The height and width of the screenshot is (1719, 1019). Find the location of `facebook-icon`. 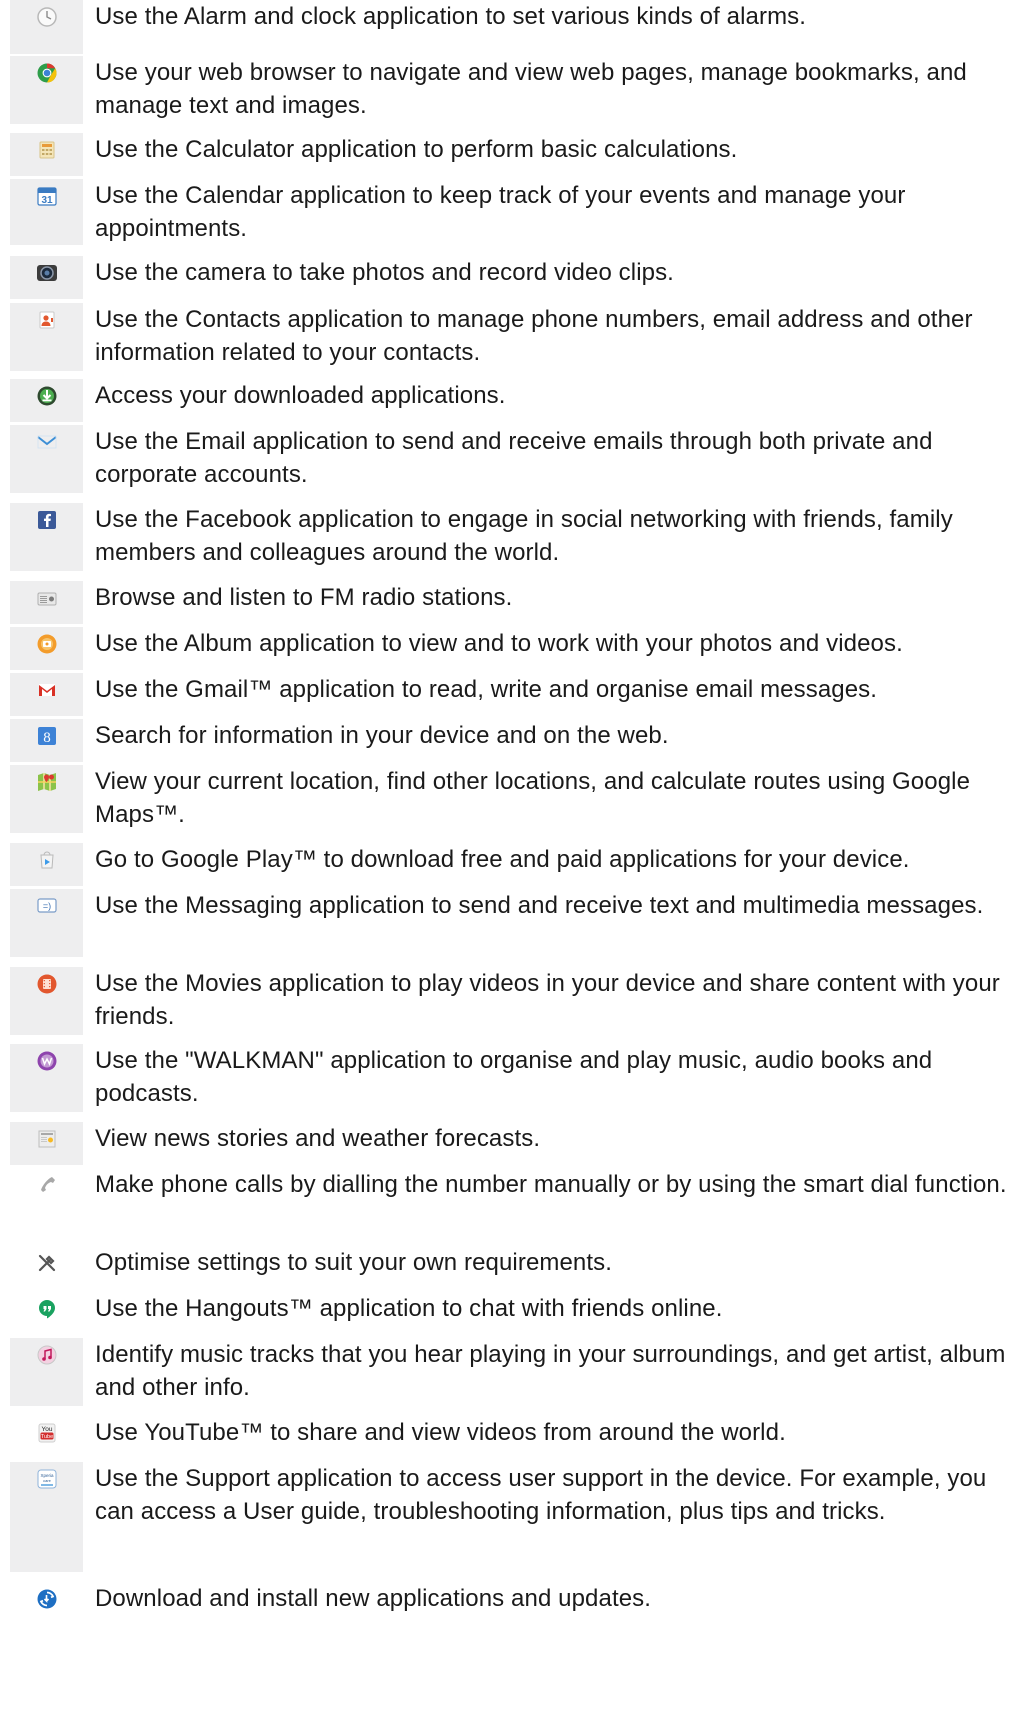

facebook-icon is located at coordinates (47, 520).